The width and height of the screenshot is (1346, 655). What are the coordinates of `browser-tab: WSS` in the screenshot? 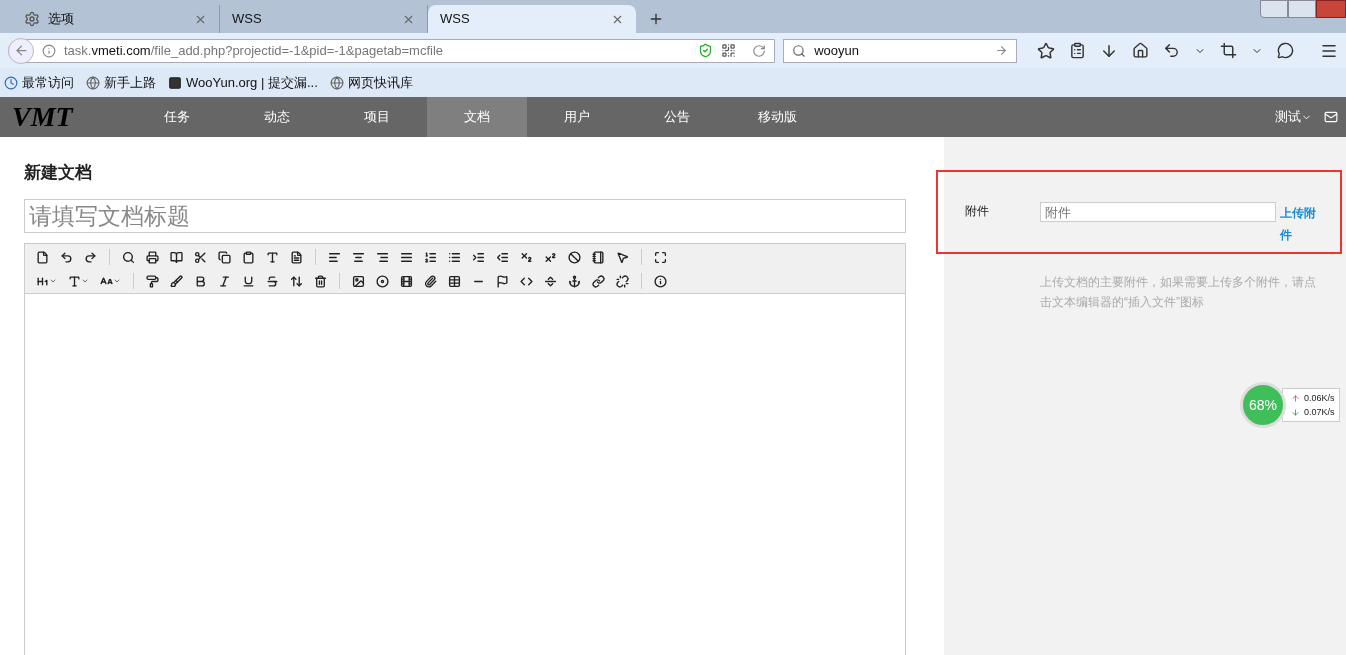 It's located at (532, 19).